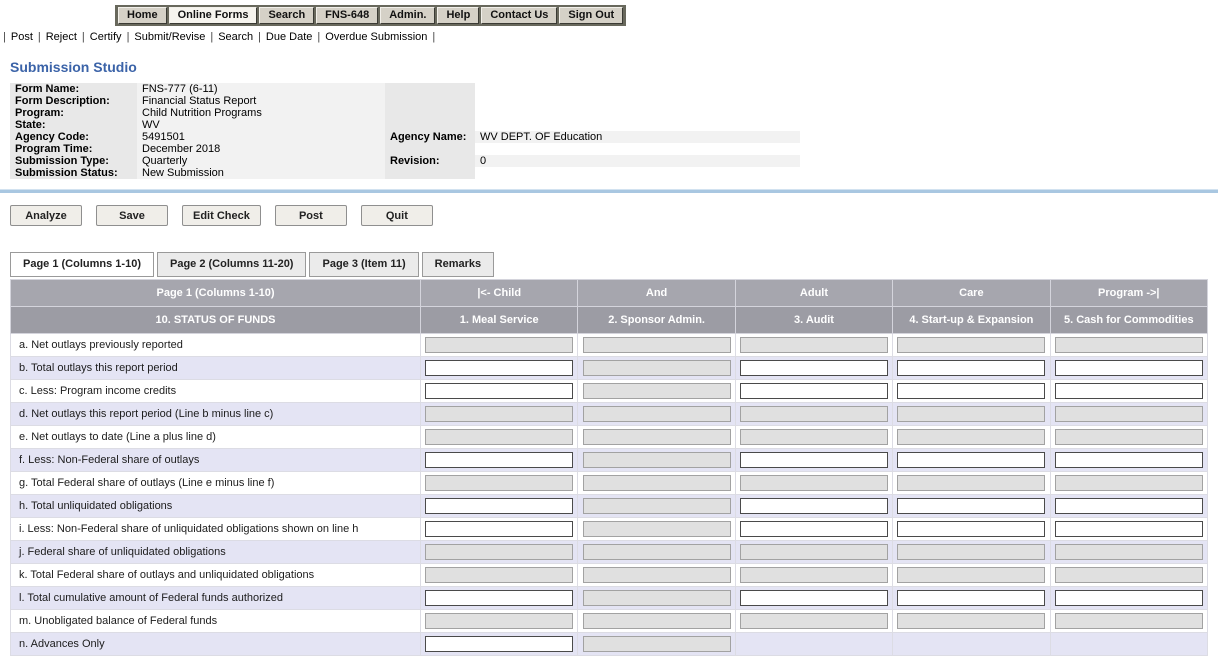 This screenshot has height=656, width=1218. Describe the element at coordinates (813, 598) in the screenshot. I see `field-l-col3` at that location.